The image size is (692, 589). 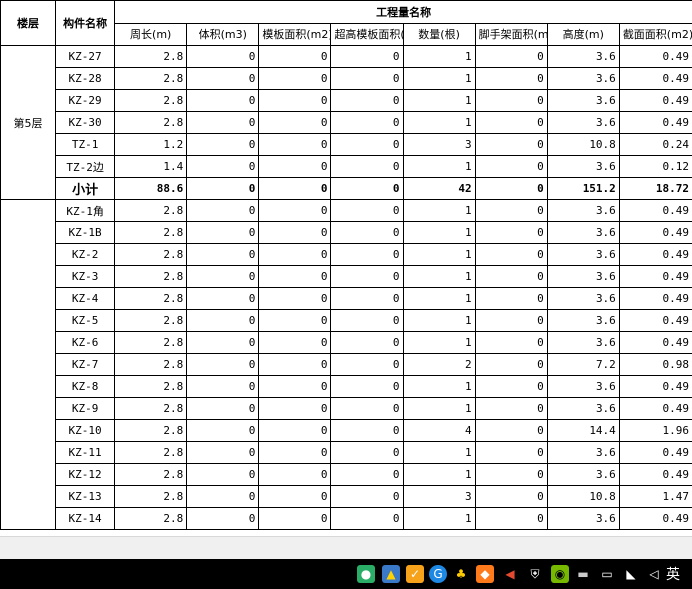 What do you see at coordinates (346, 474) in the screenshot?
I see `table-row: KZ-12 2.8 0 0 0 1 0 3.6 0.49` at bounding box center [346, 474].